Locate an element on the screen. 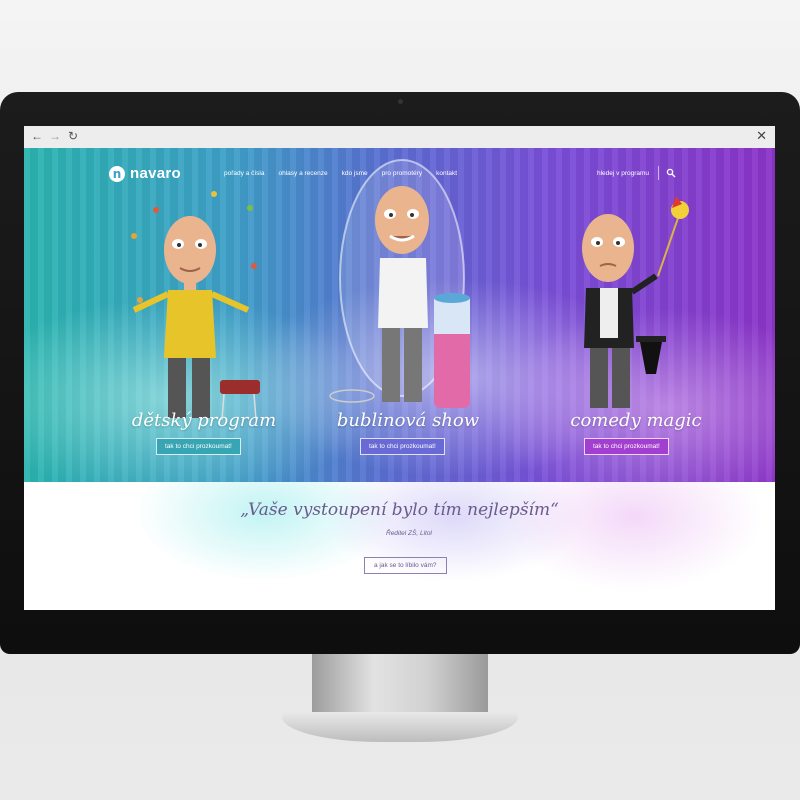 This screenshot has width=800, height=800. act-childrens-program: dětský program tak to chci prozkoumat! is located at coordinates (204, 315).